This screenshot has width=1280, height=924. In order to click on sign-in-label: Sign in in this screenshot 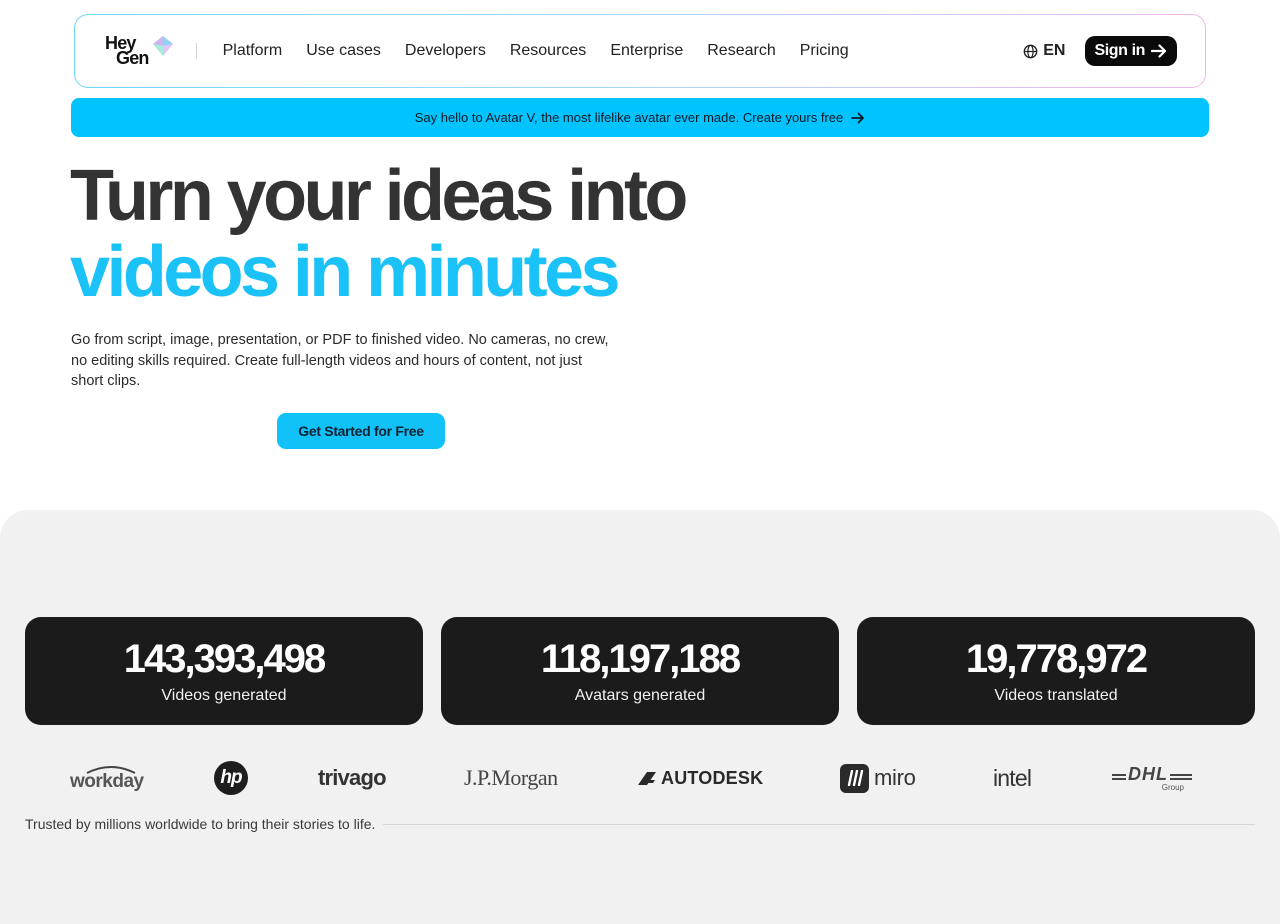, I will do `click(1119, 50)`.